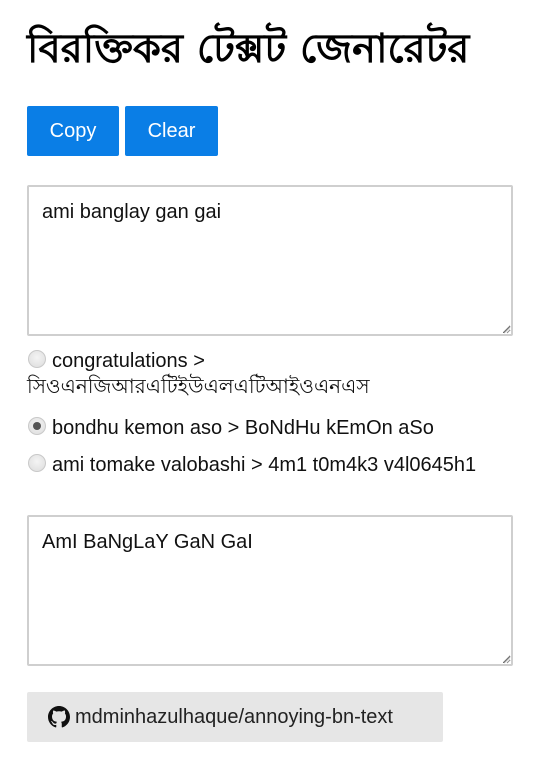 The image size is (540, 763). What do you see at coordinates (59, 717) in the screenshot?
I see `github-icon` at bounding box center [59, 717].